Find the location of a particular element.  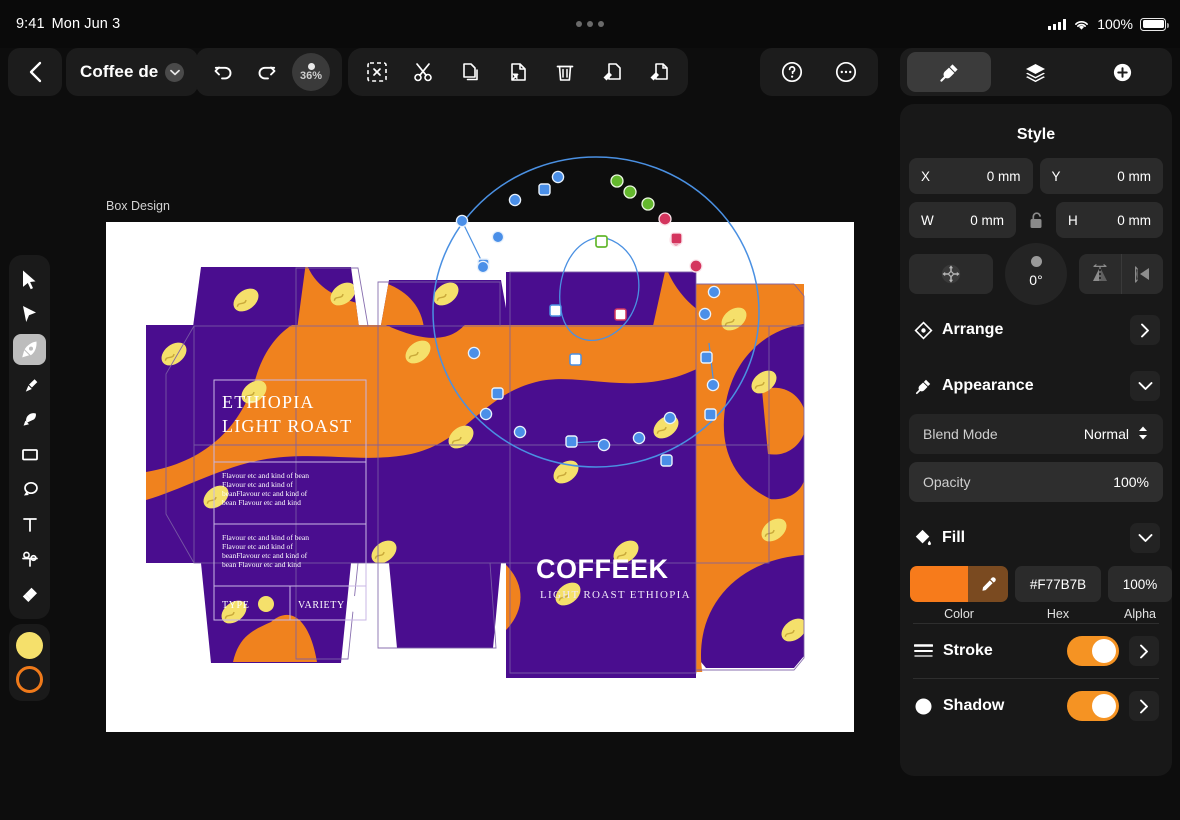

cut-button is located at coordinates (424, 72).